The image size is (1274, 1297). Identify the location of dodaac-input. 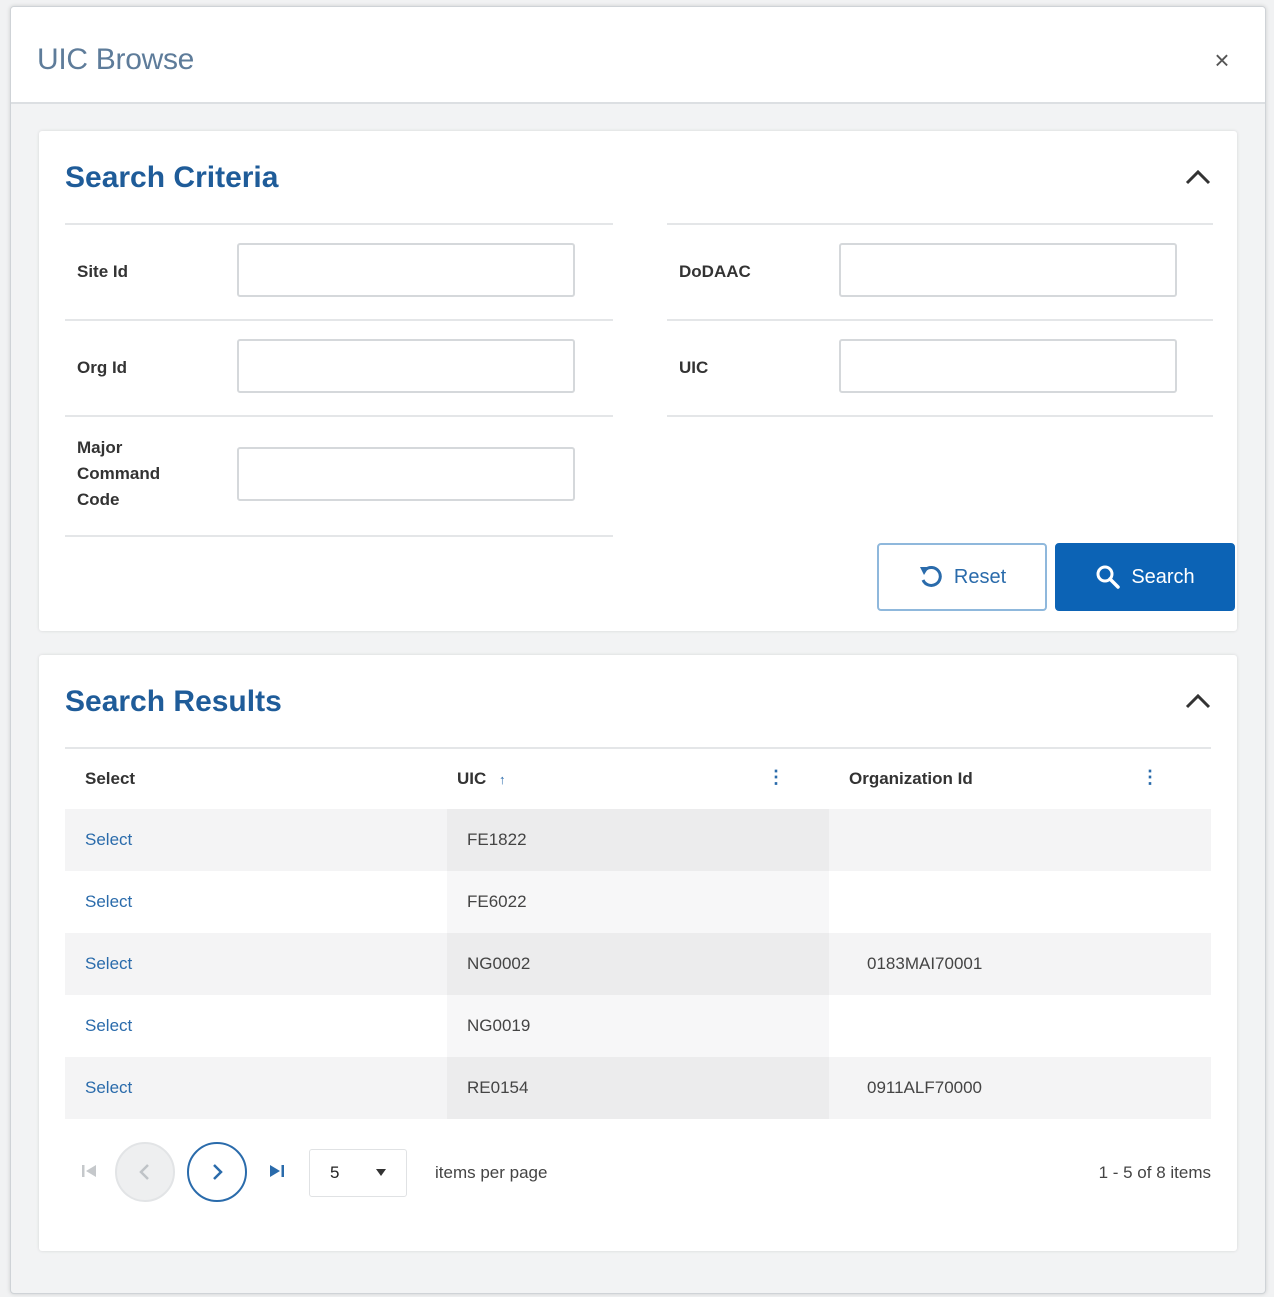
(1008, 270).